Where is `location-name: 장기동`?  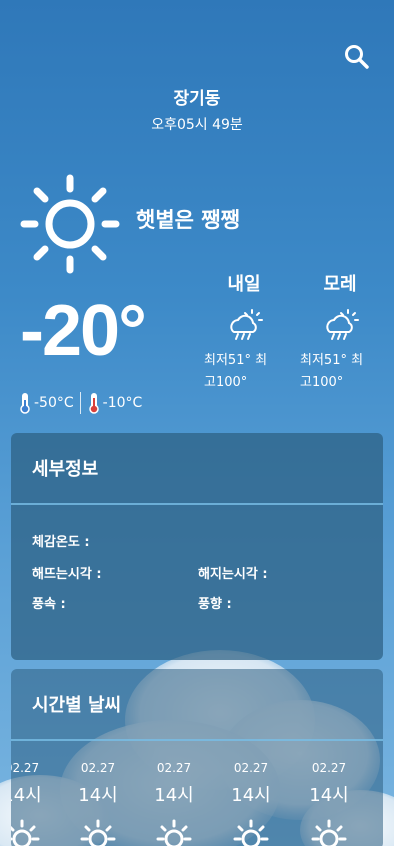 location-name: 장기동 is located at coordinates (197, 99).